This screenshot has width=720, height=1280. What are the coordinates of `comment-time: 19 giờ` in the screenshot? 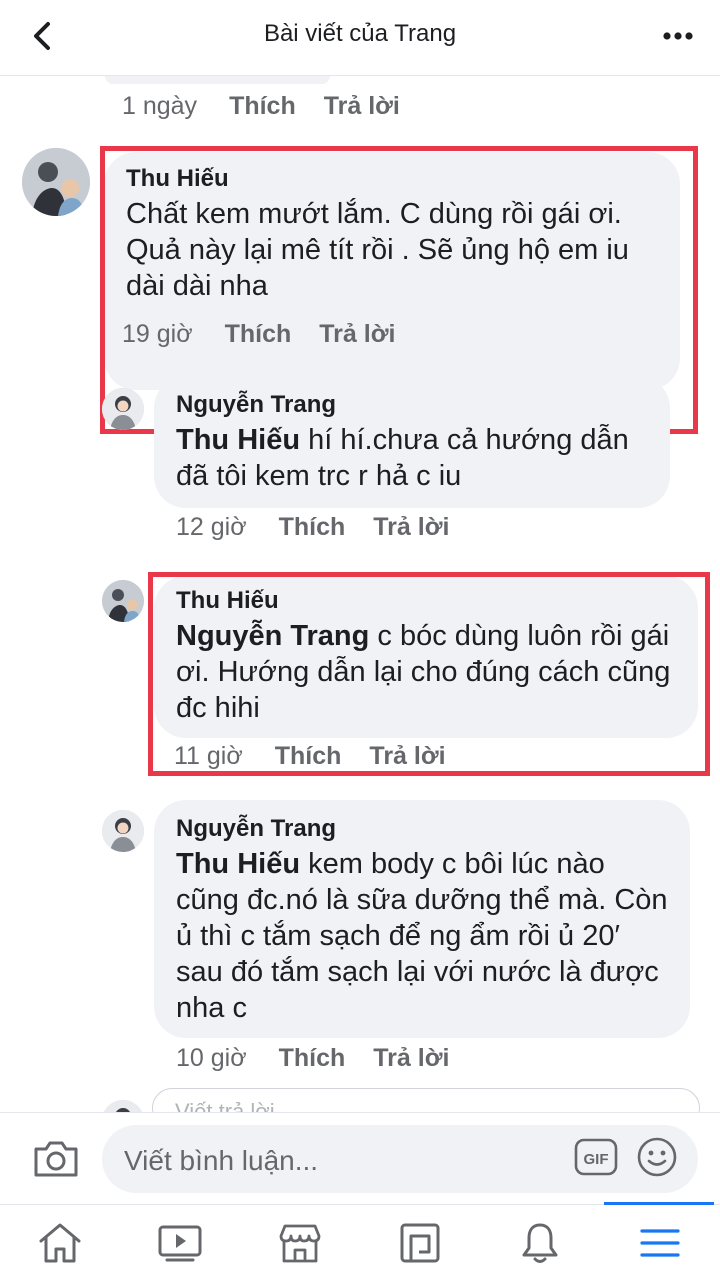 It's located at (157, 334).